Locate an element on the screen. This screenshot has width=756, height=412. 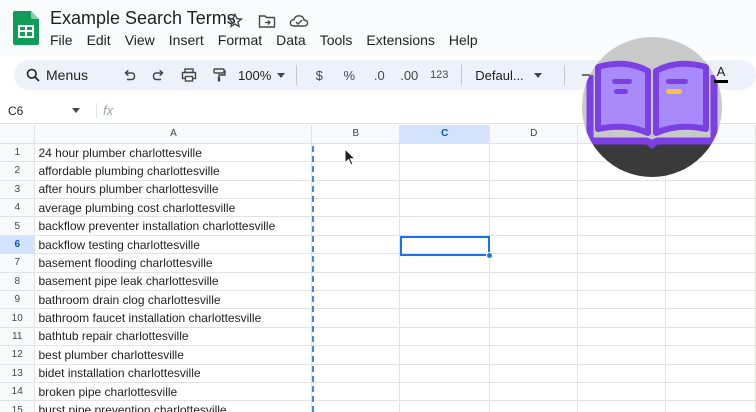
text-color-button: A is located at coordinates (721, 75).